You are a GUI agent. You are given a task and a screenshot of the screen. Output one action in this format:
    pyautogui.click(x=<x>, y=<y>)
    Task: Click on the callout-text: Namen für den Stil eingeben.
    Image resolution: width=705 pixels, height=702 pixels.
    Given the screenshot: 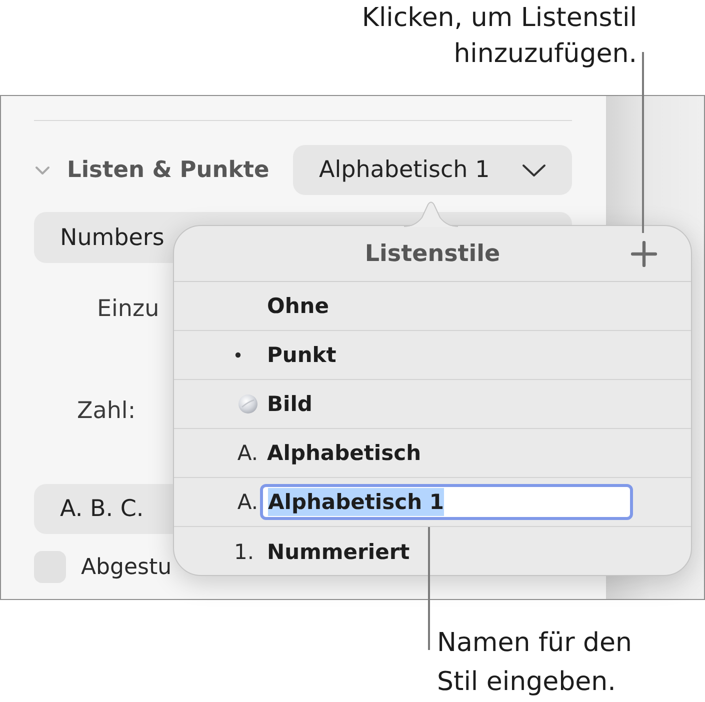 What is the action you would take?
    pyautogui.click(x=535, y=663)
    